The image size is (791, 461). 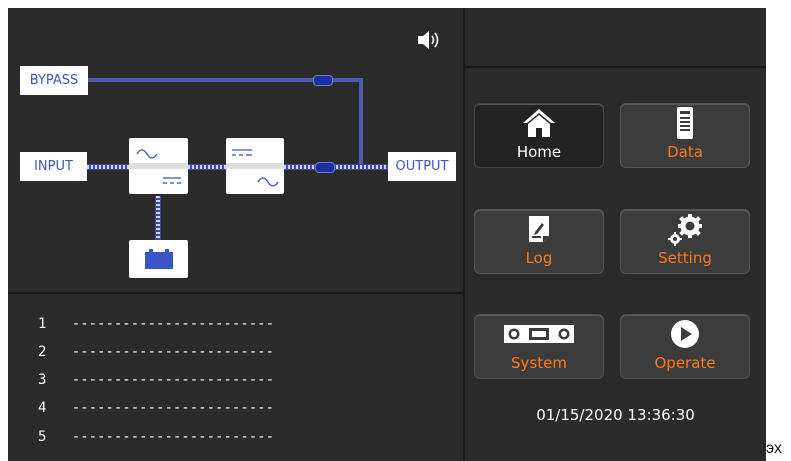 What do you see at coordinates (53, 166) in the screenshot?
I see `input-label: INPUT` at bounding box center [53, 166].